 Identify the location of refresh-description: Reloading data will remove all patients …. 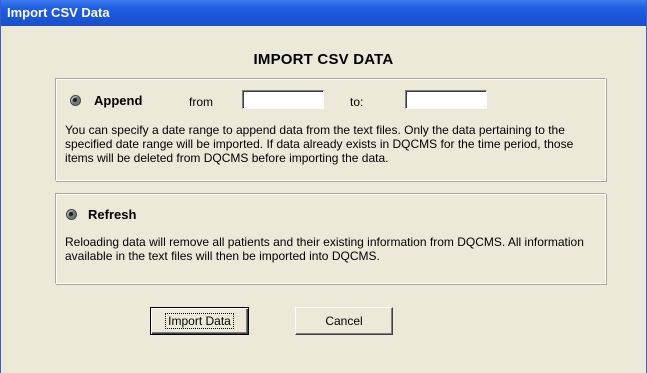
(324, 249).